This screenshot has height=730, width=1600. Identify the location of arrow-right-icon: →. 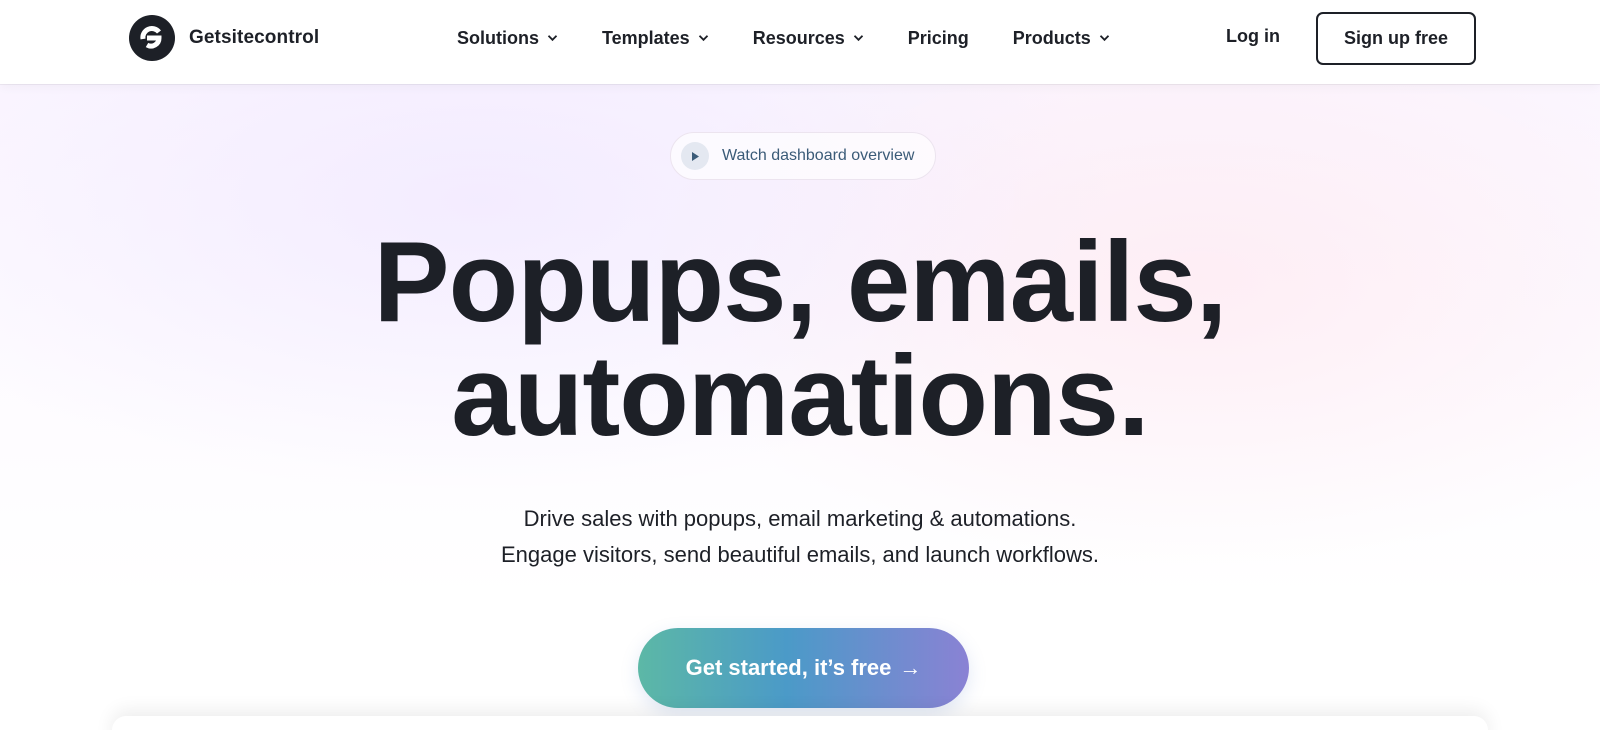
(910, 667).